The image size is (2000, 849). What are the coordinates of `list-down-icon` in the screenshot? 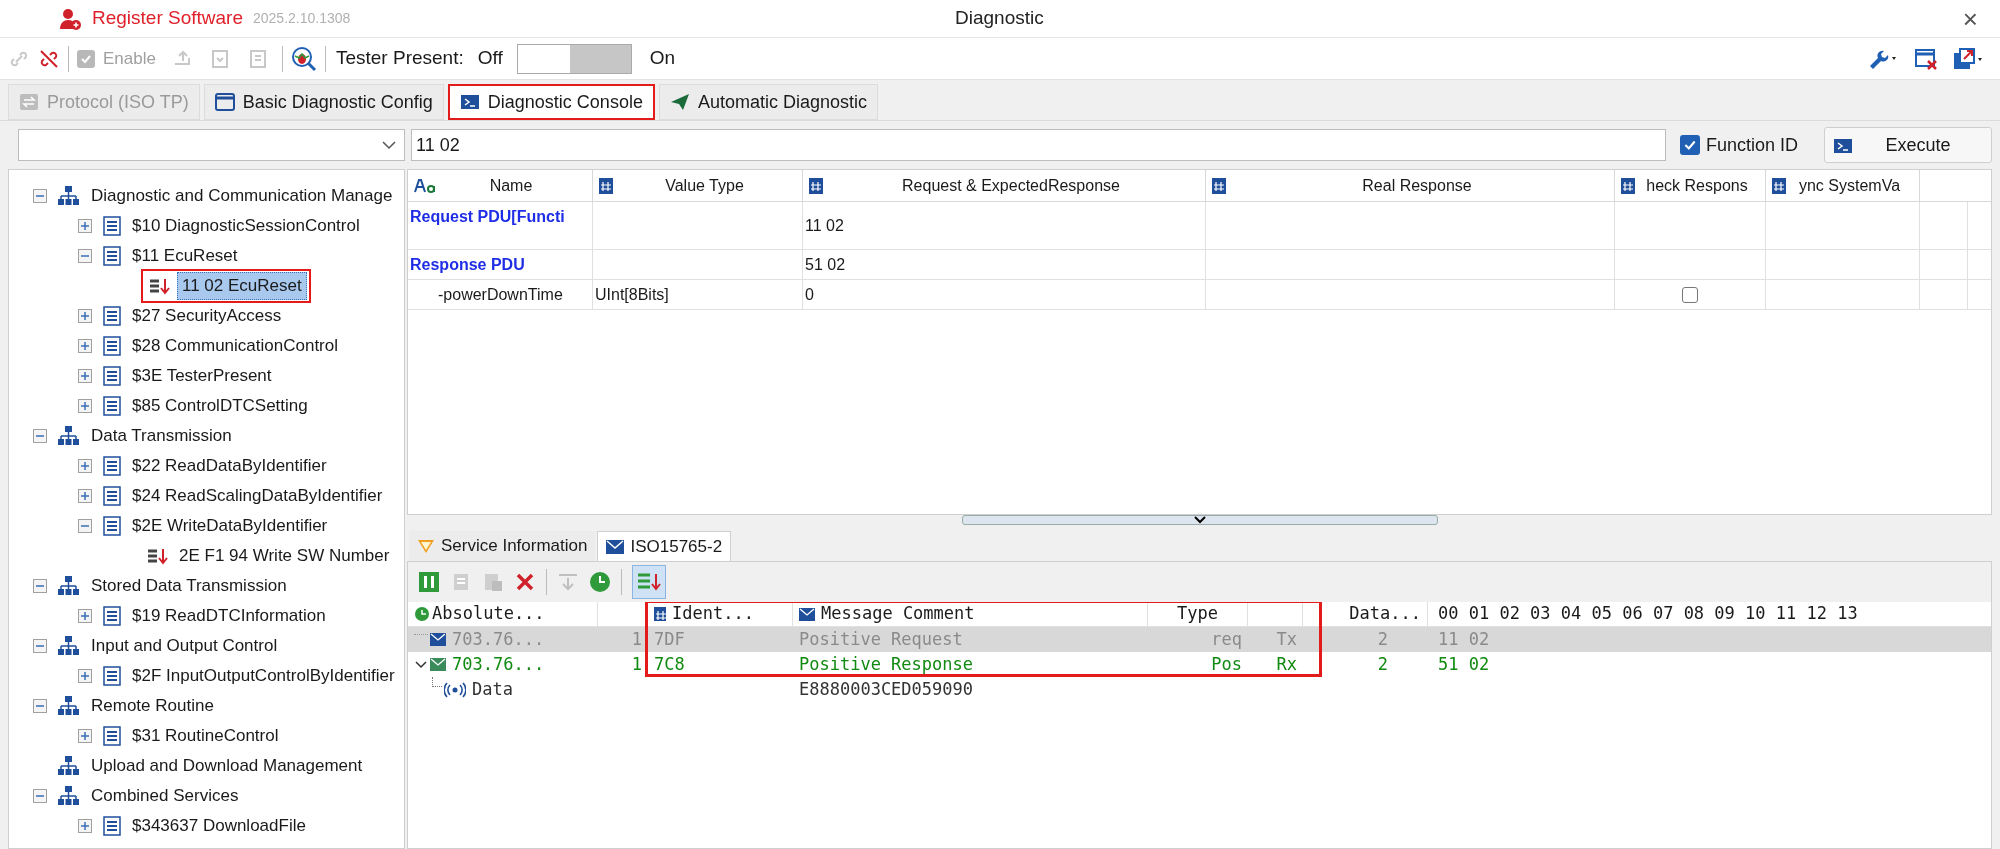 It's located at (649, 582).